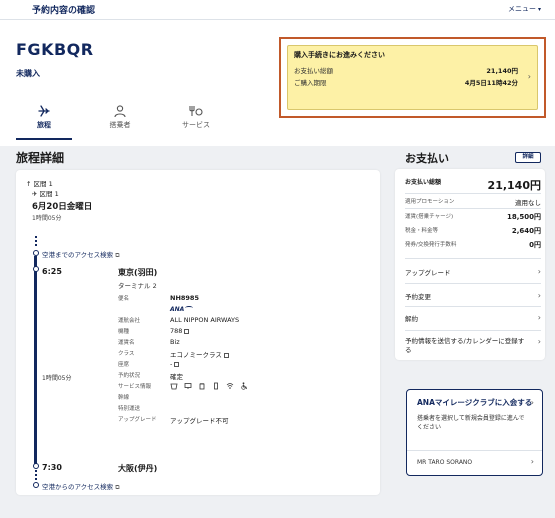  What do you see at coordinates (124, 365) in the screenshot?
I see `detail-key: 座席` at bounding box center [124, 365].